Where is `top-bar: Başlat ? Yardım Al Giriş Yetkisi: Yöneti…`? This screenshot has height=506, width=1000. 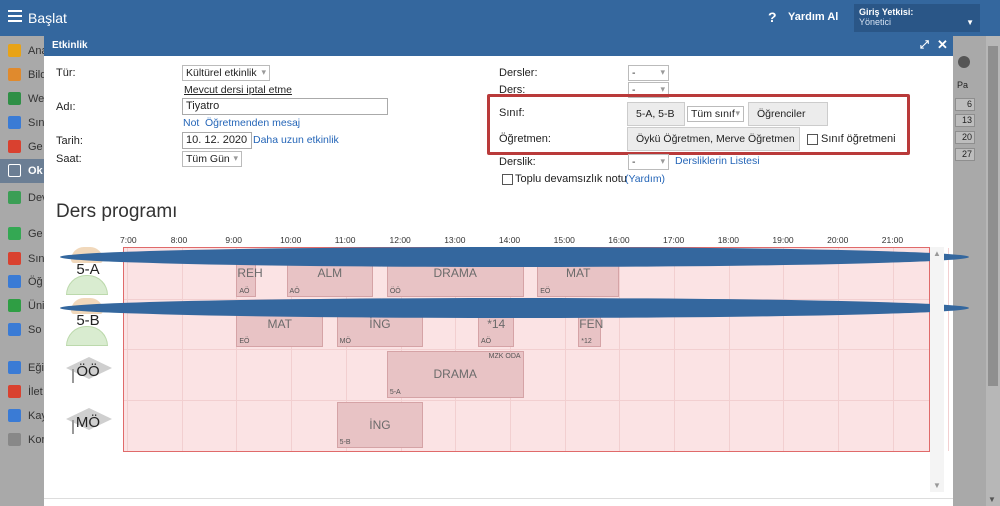
top-bar: Başlat ? Yardım Al Giriş Yetkisi: Yöneti… is located at coordinates (500, 18).